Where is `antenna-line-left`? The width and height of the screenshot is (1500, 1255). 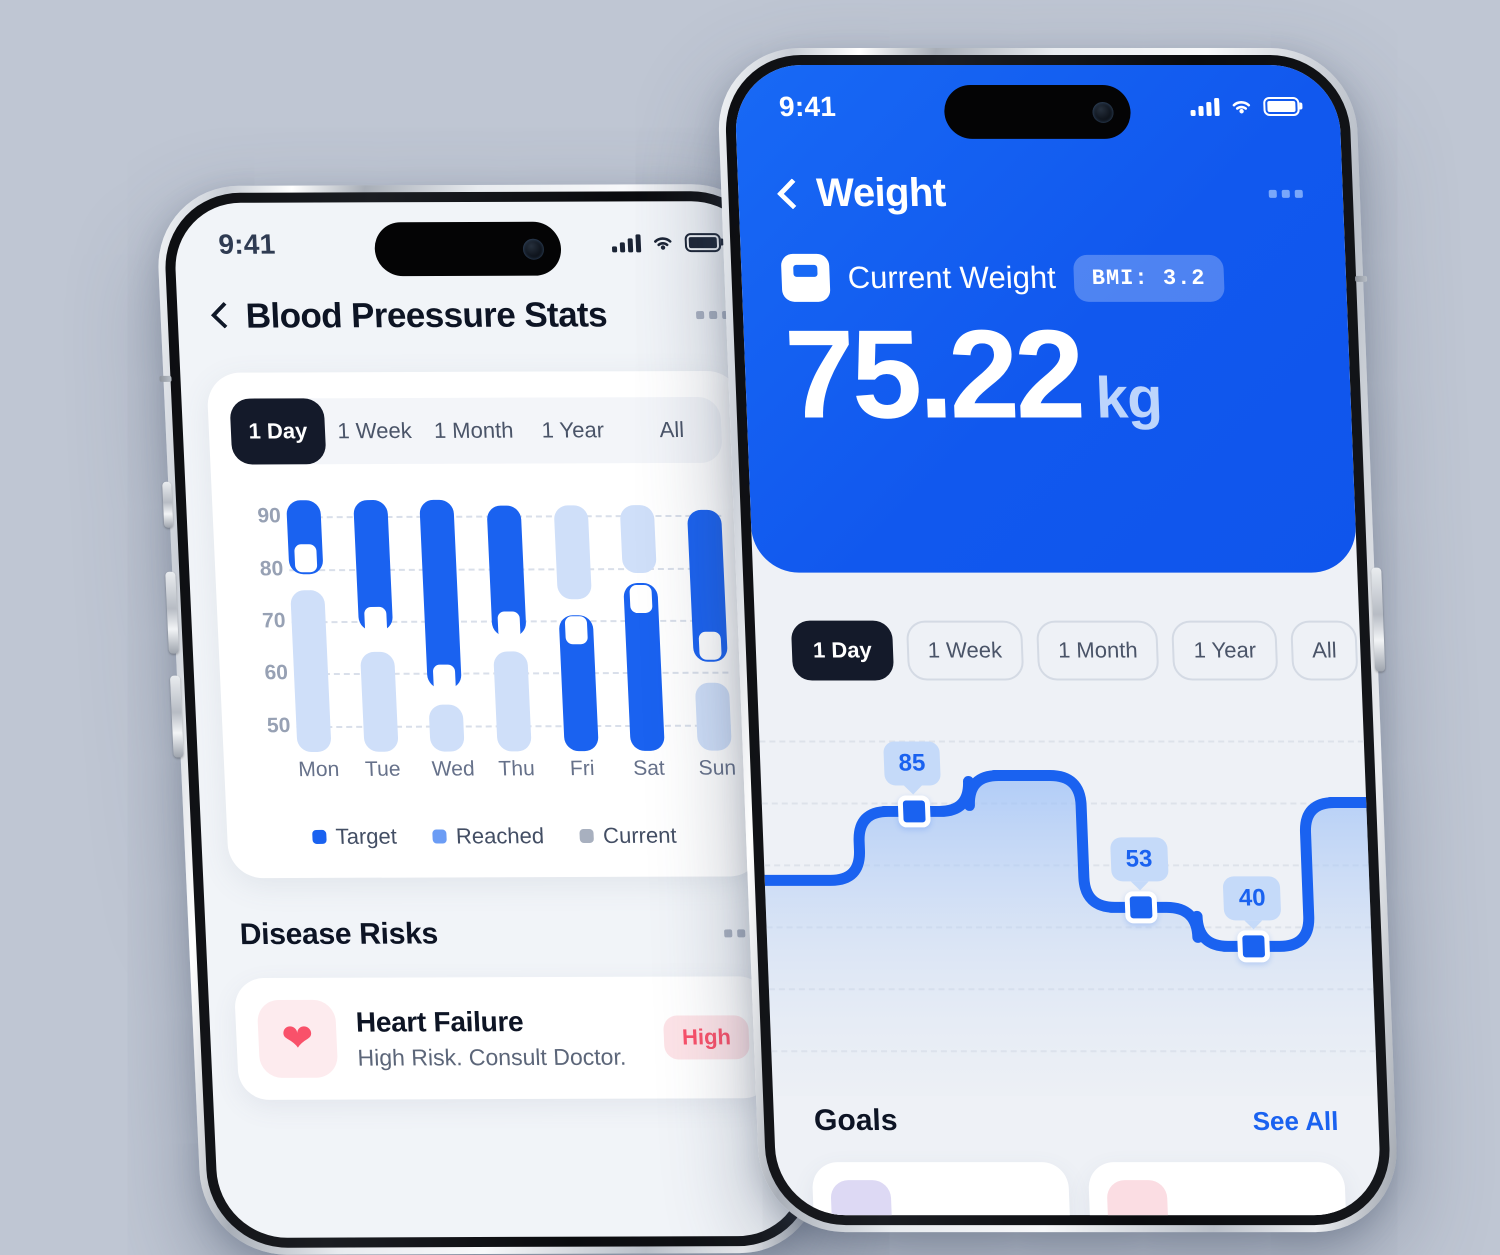 antenna-line-left is located at coordinates (165, 378).